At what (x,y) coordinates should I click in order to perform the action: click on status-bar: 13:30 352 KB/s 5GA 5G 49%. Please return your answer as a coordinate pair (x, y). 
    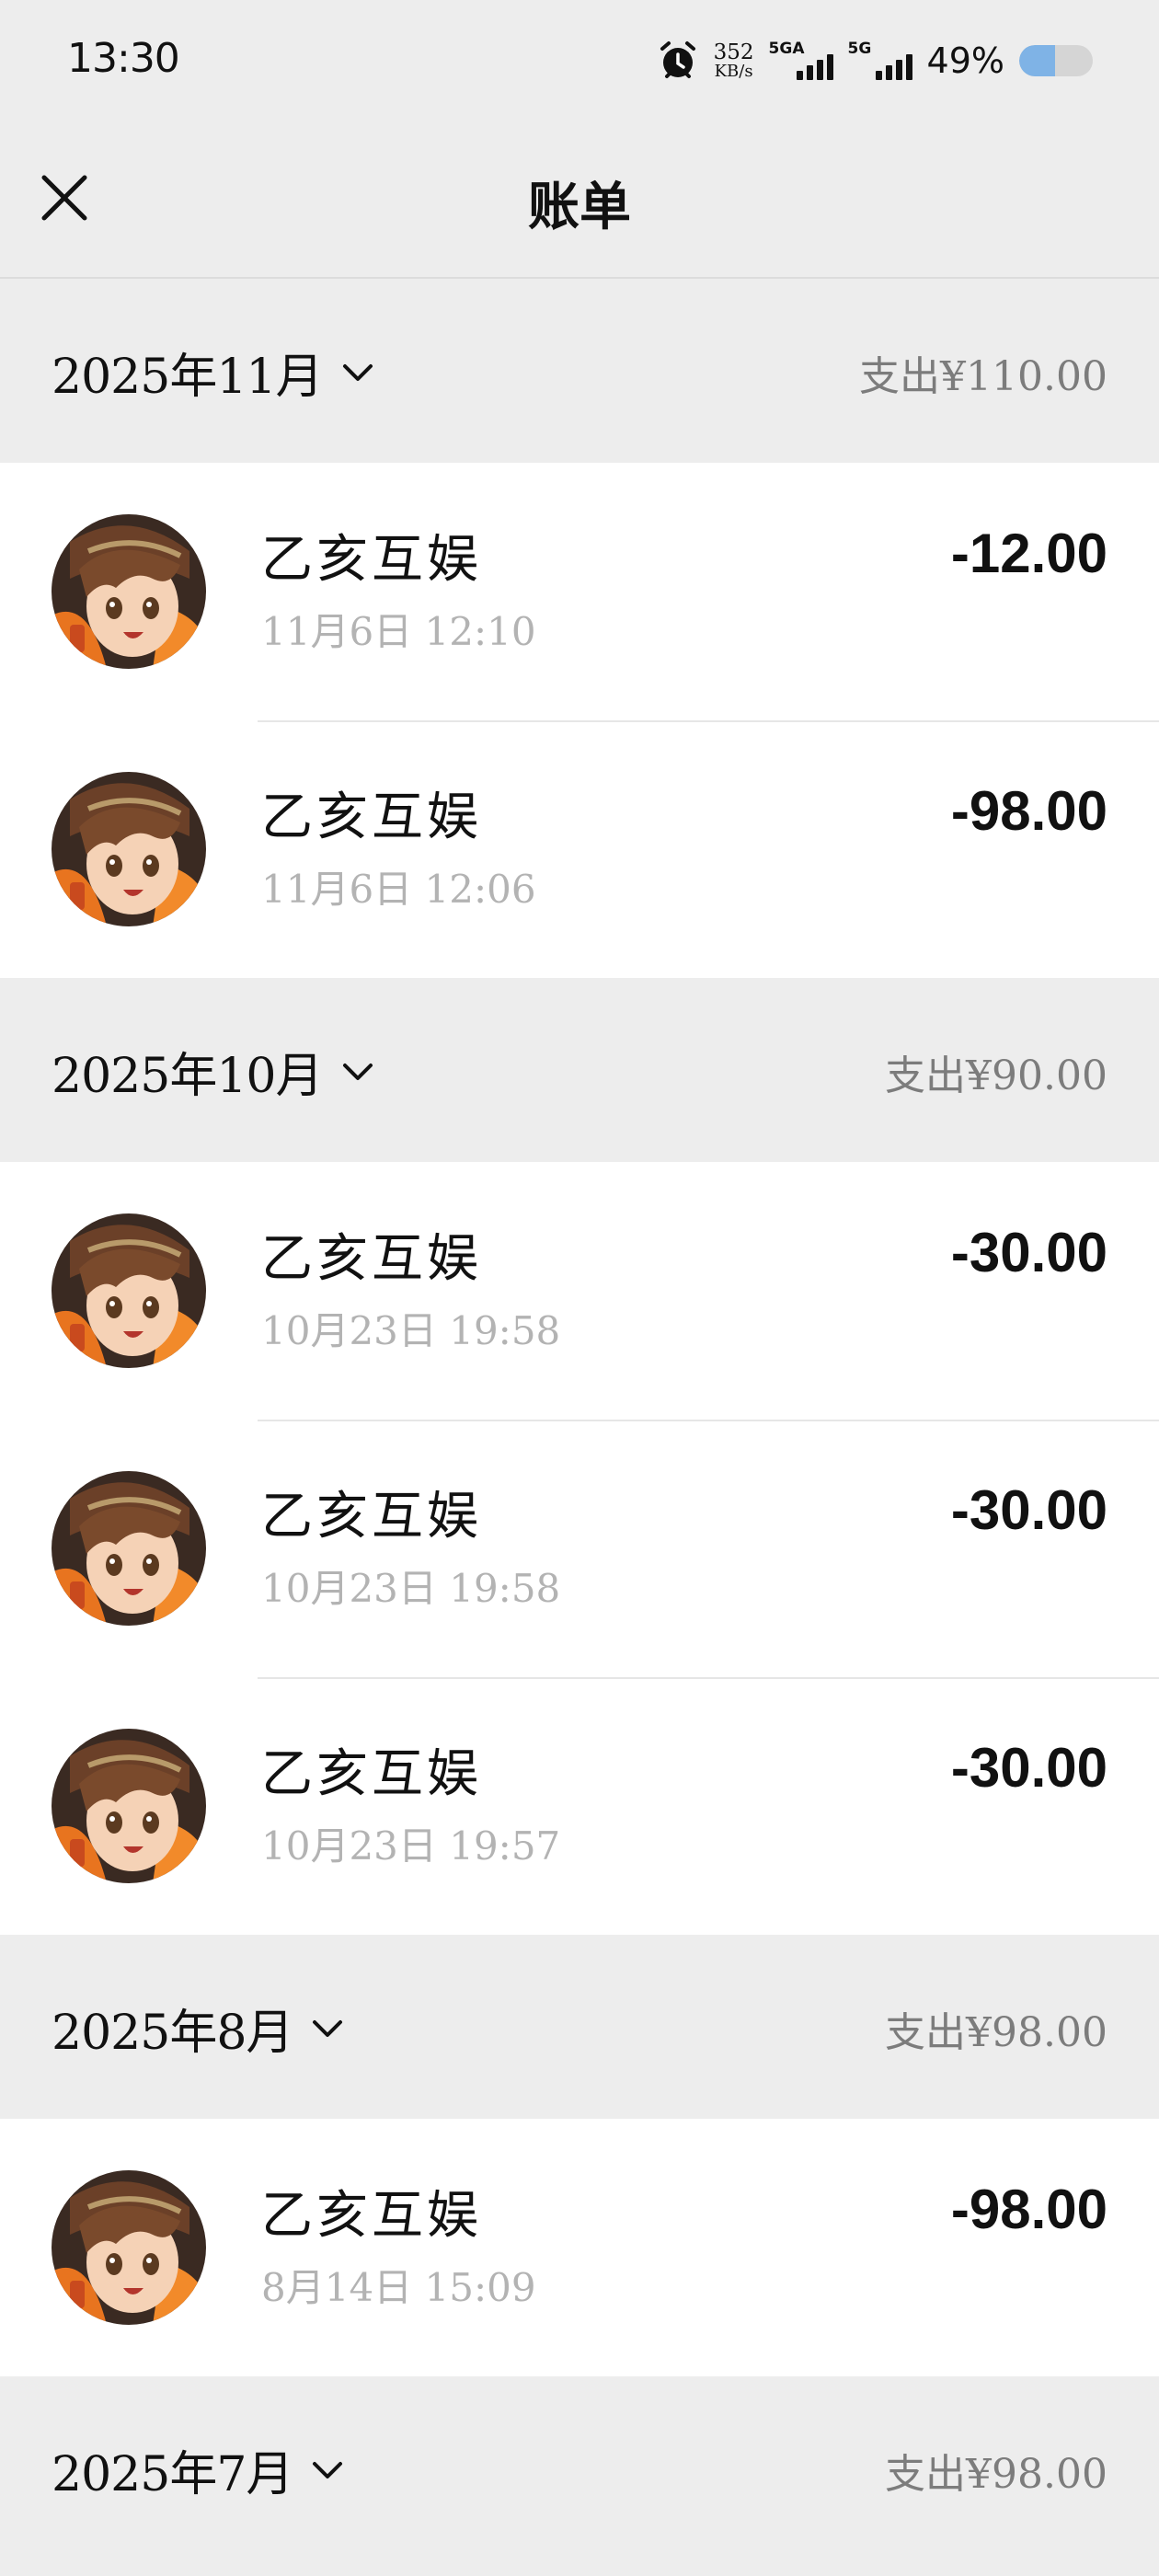
    Looking at the image, I should click on (579, 62).